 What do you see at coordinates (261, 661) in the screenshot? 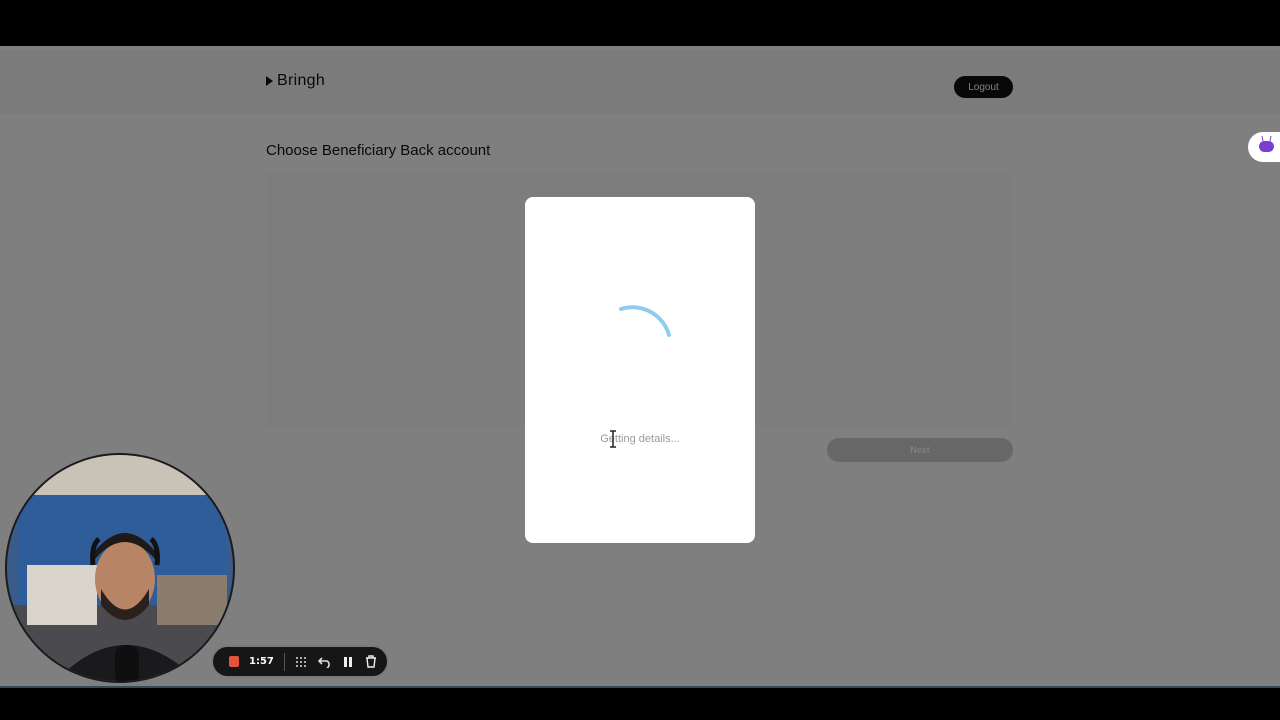
I see `recording-time: 1:57` at bounding box center [261, 661].